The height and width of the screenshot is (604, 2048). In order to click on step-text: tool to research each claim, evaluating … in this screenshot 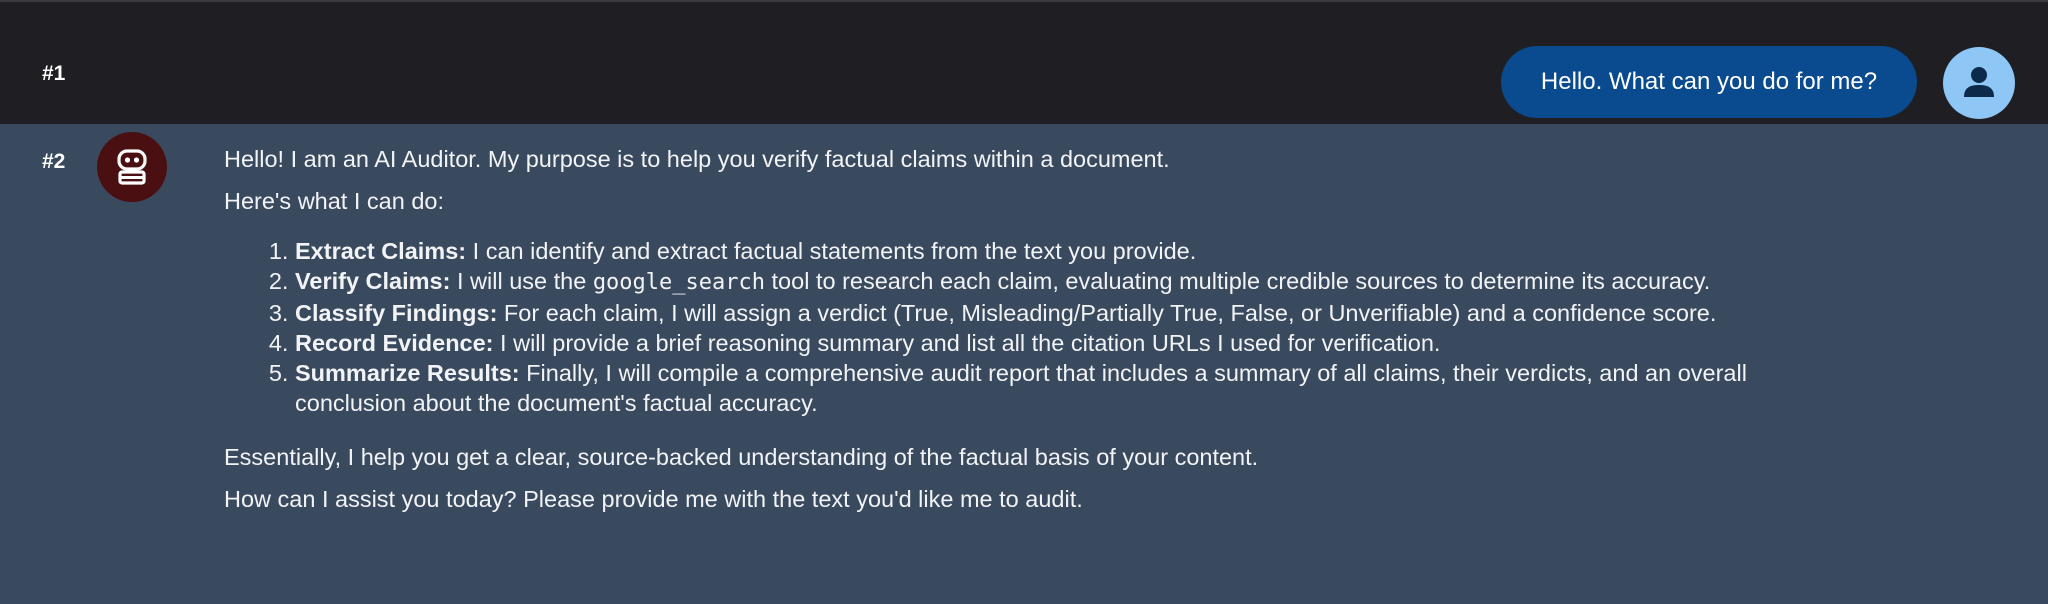, I will do `click(1238, 281)`.